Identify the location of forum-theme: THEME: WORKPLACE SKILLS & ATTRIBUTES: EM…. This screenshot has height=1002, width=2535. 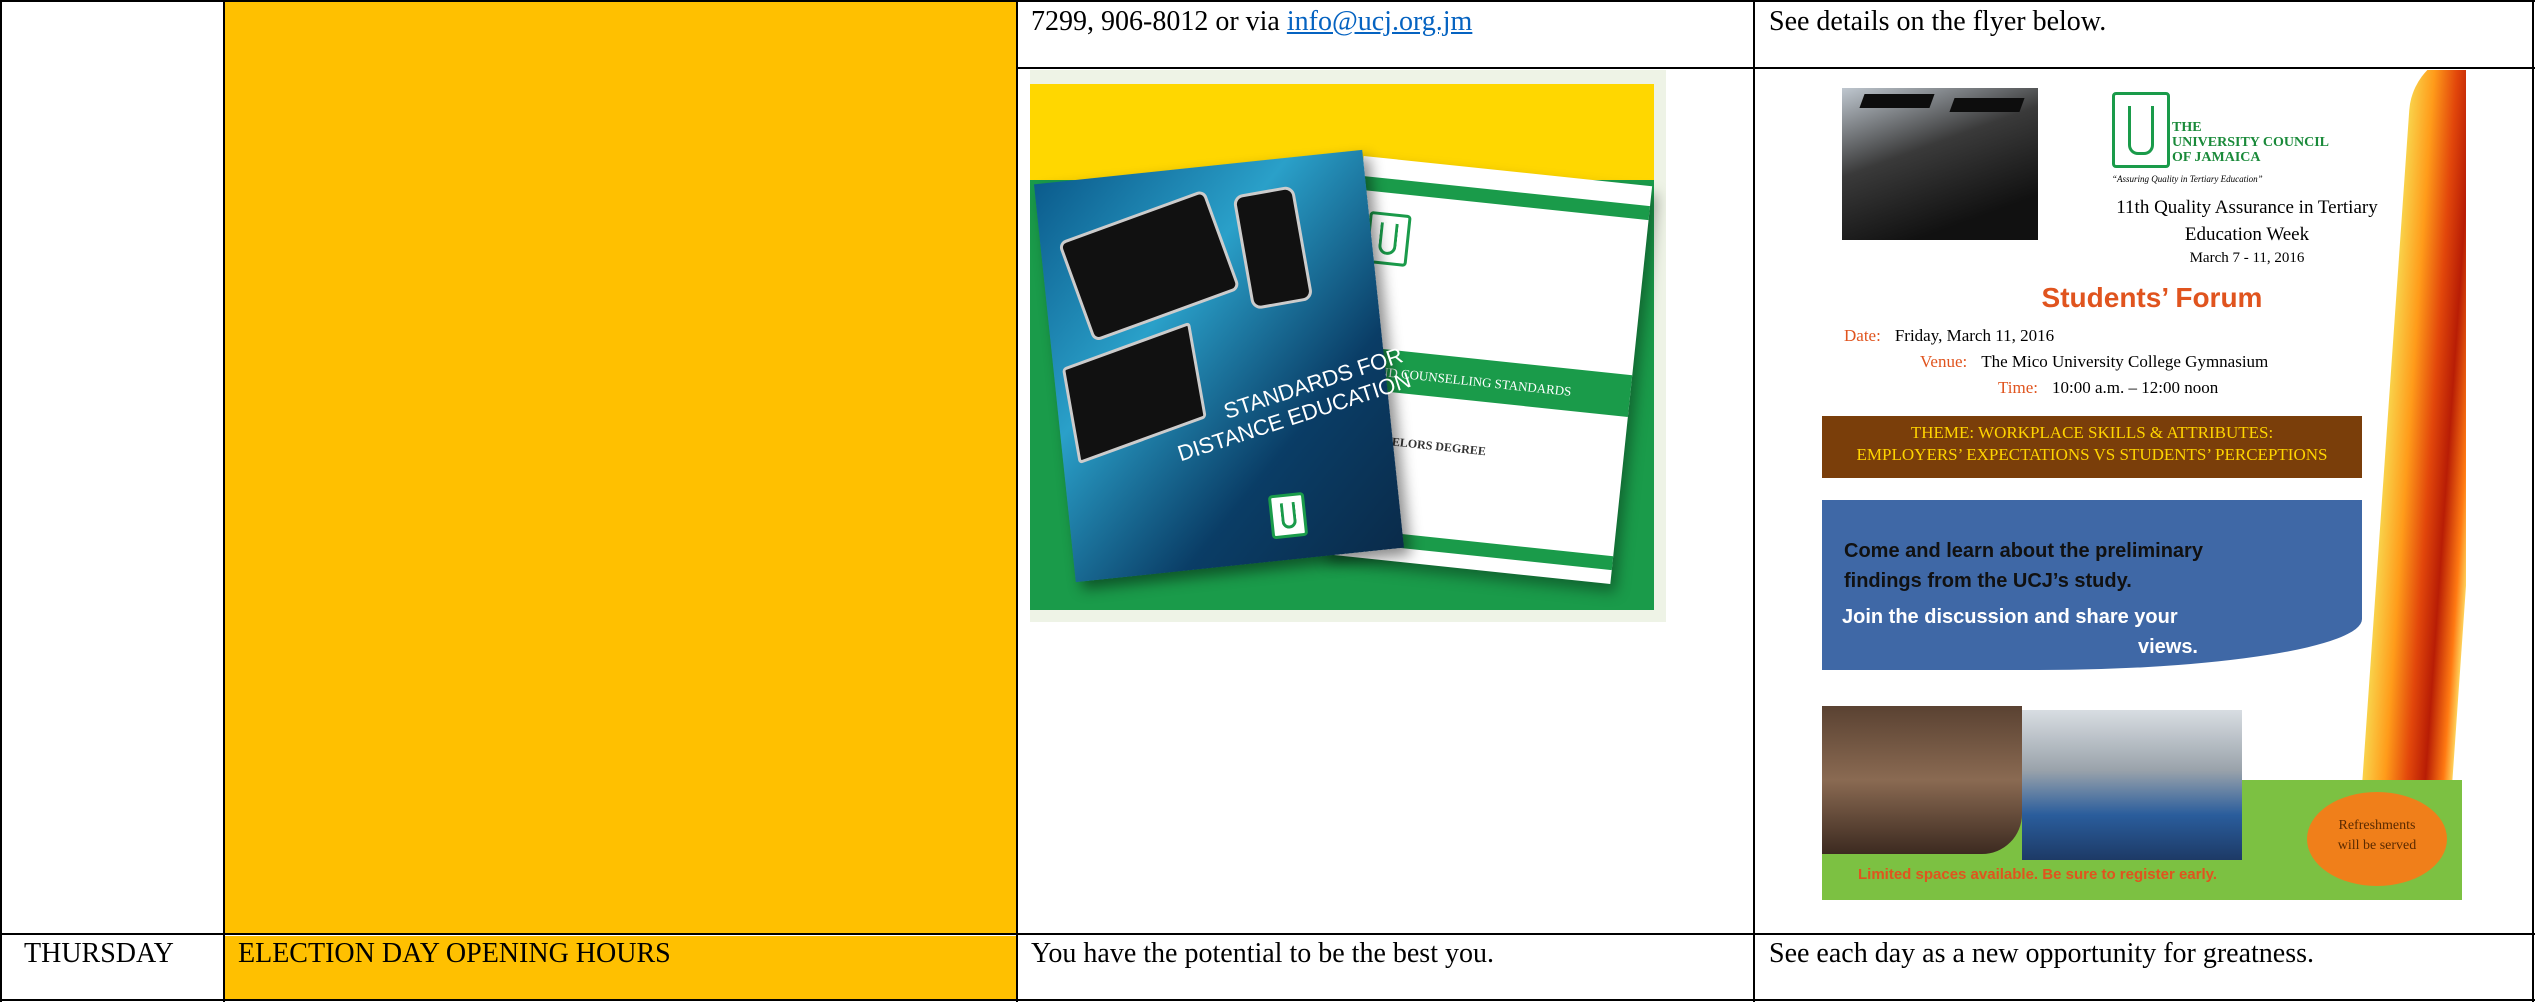
(2092, 447).